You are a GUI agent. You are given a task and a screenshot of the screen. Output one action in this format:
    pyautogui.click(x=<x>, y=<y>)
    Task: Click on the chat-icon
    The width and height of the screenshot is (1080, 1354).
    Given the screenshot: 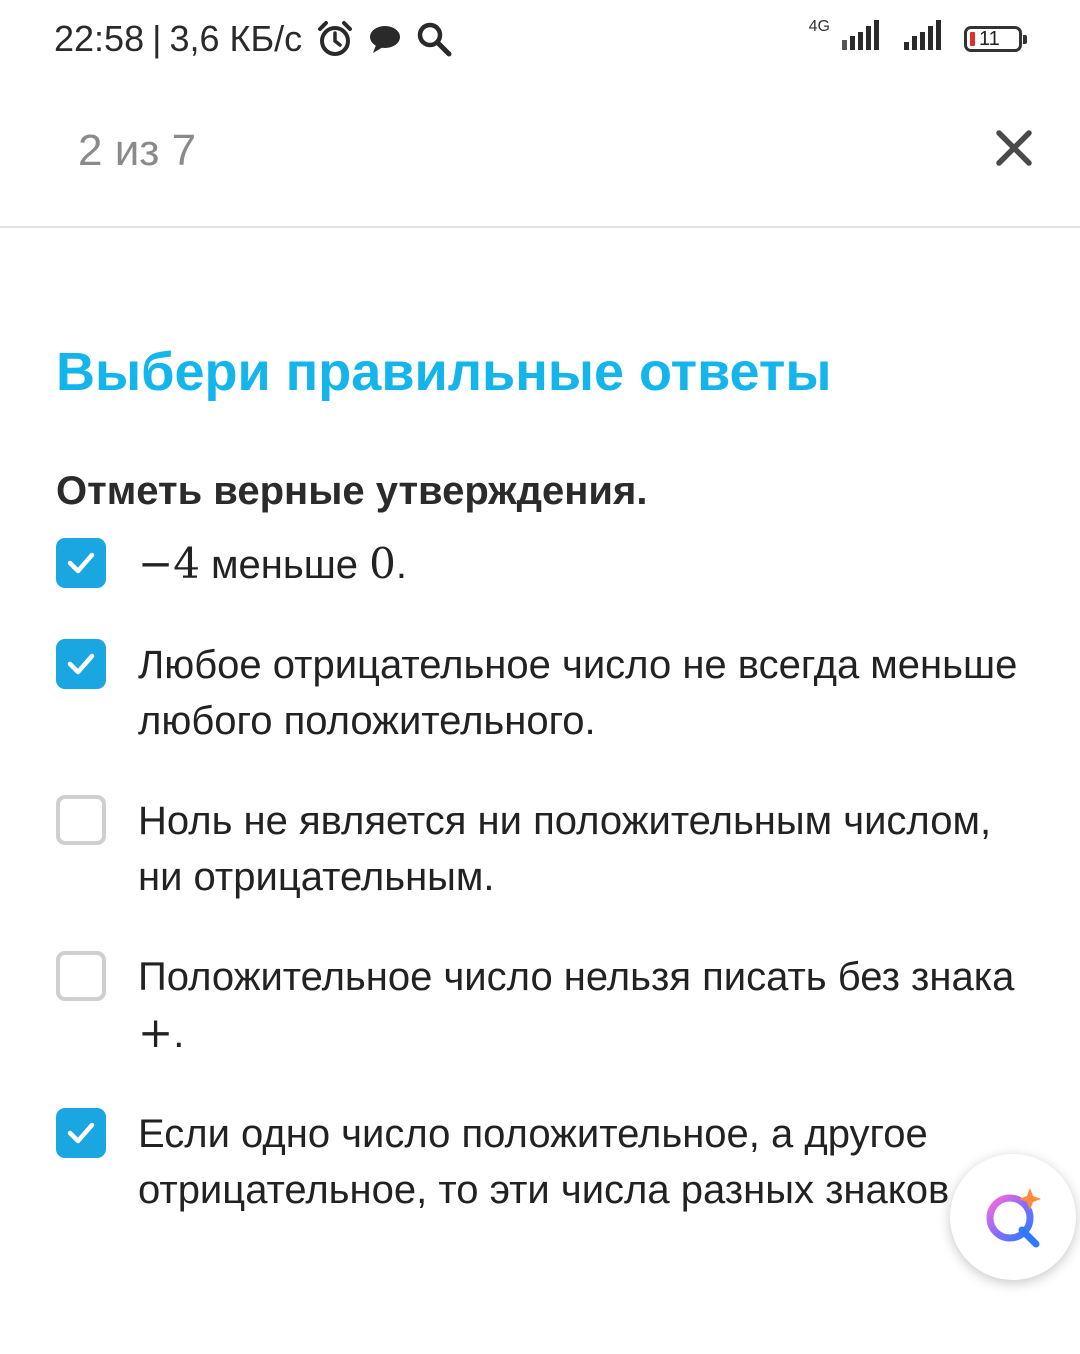 What is the action you would take?
    pyautogui.click(x=385, y=39)
    